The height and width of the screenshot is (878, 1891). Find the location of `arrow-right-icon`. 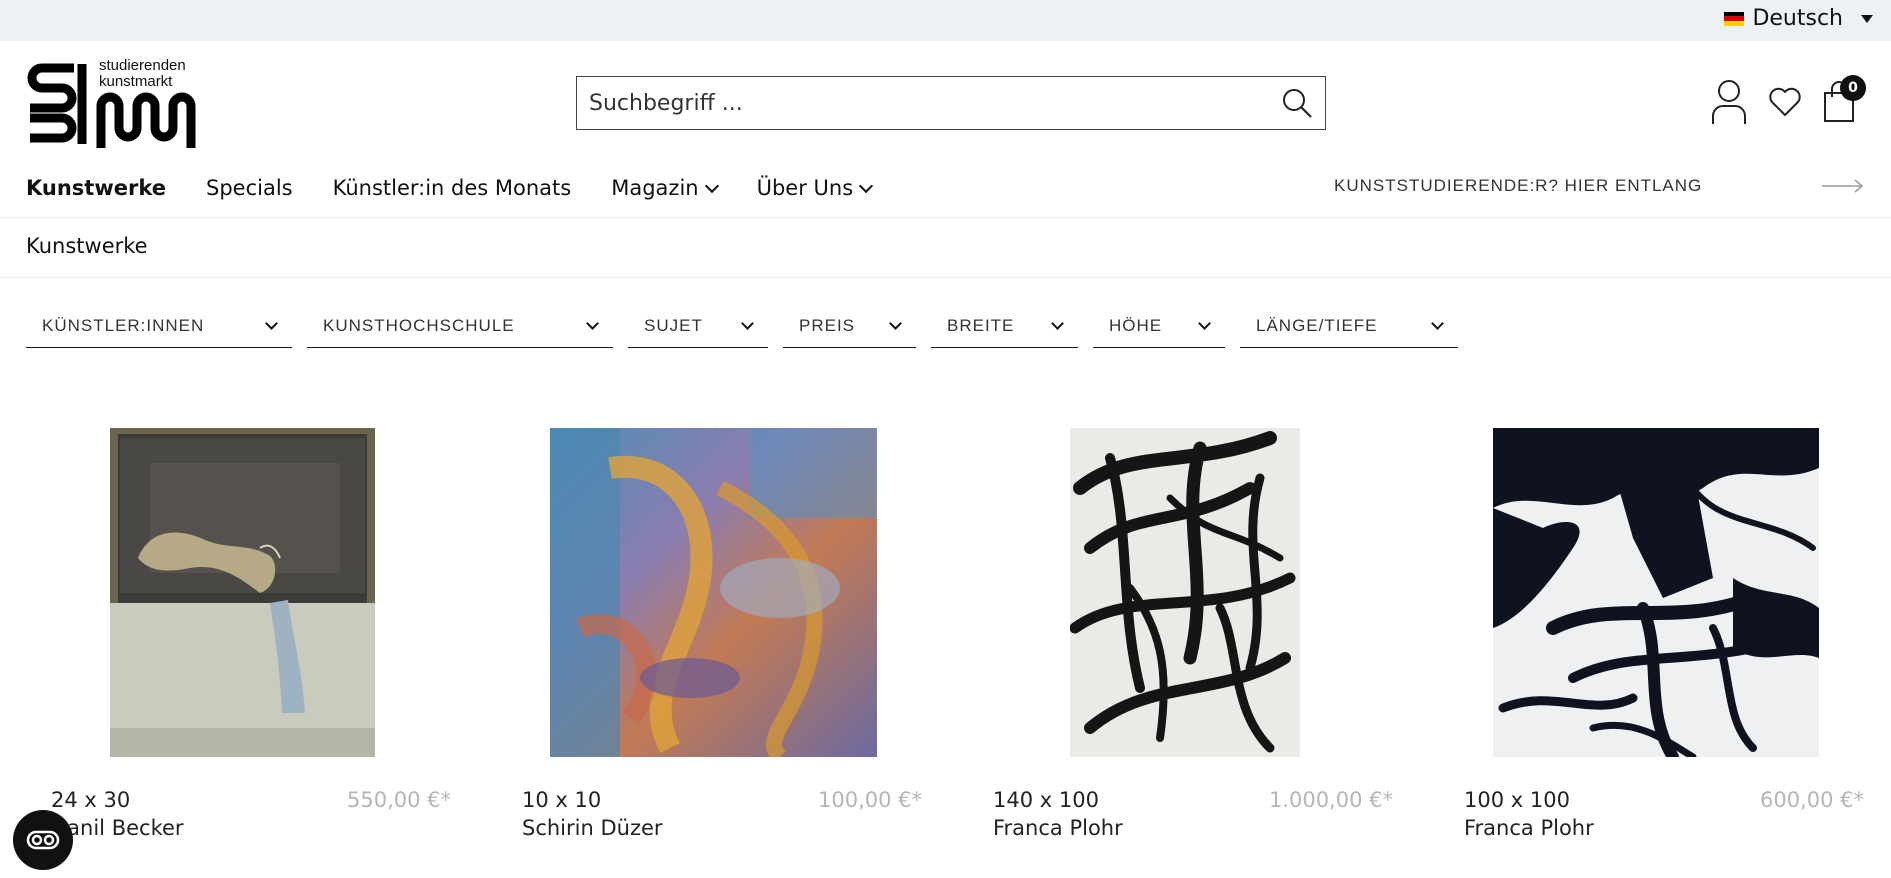

arrow-right-icon is located at coordinates (1843, 186).